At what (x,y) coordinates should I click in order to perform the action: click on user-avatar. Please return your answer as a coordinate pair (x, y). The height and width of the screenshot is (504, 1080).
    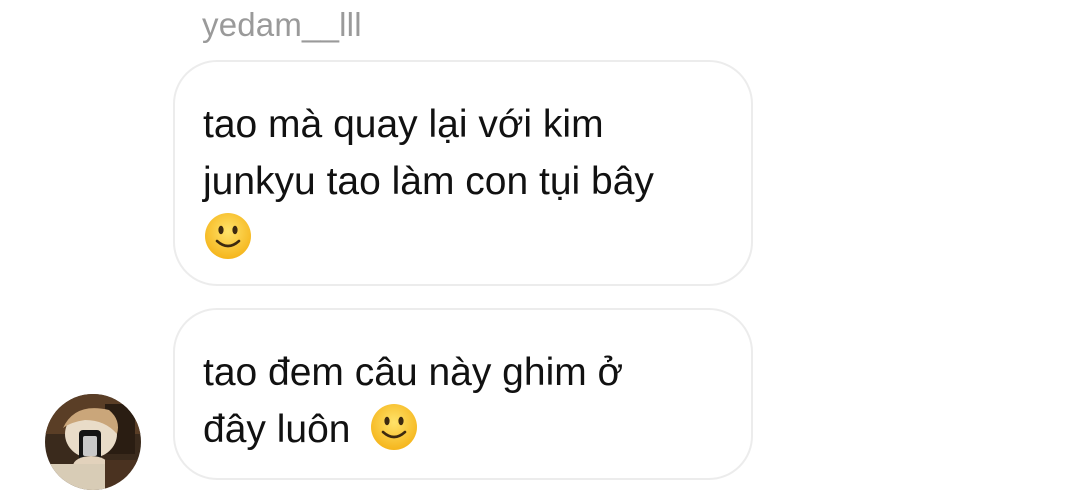
    Looking at the image, I should click on (93, 442).